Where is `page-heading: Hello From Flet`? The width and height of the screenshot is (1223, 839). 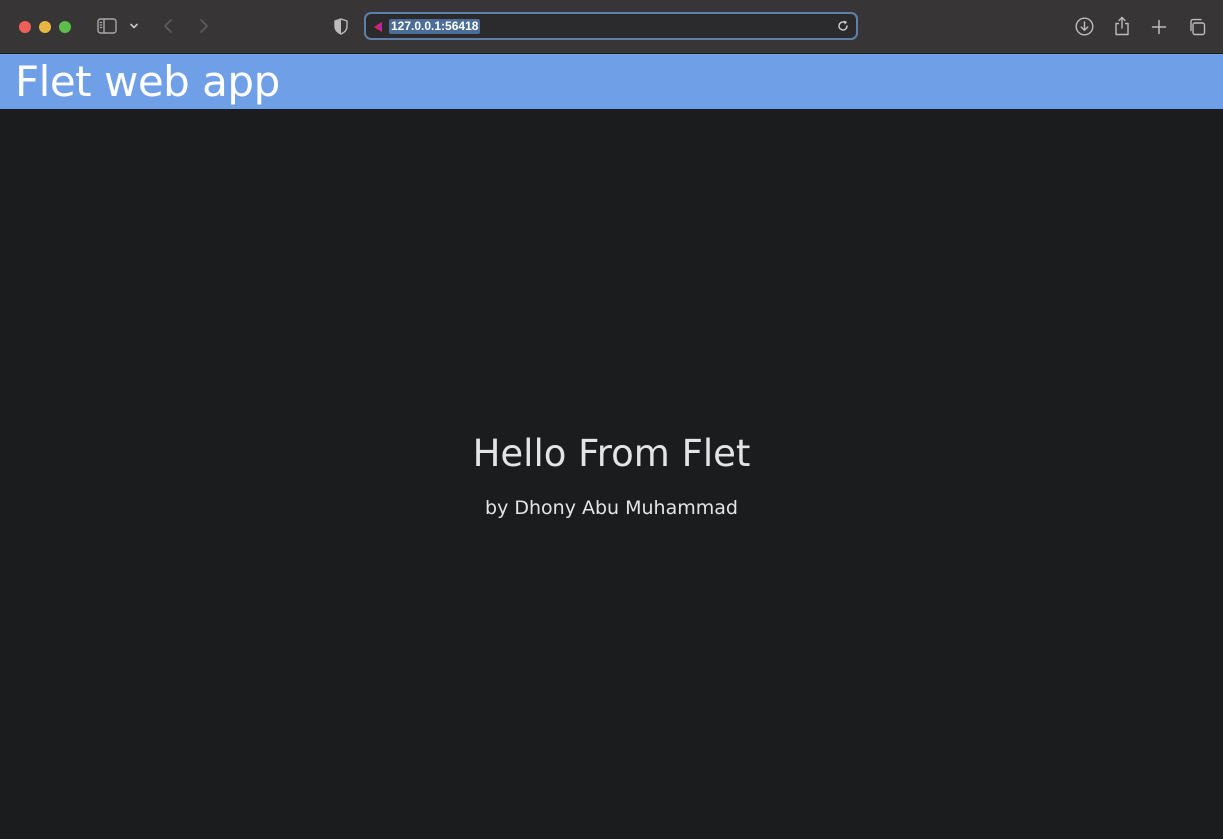
page-heading: Hello From Flet is located at coordinates (611, 453).